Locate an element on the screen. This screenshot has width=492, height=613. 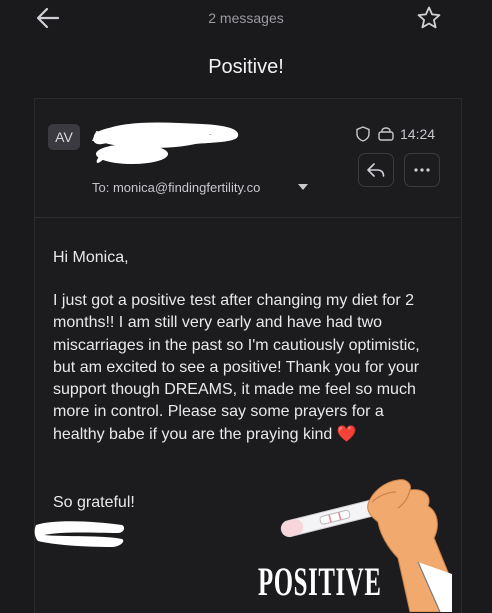
reply-icon is located at coordinates (376, 170).